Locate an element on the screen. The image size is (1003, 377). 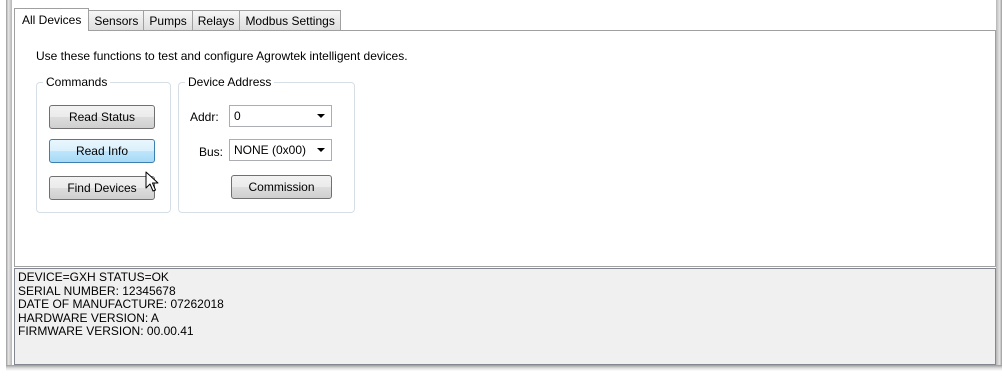
device-address-group-title: Device Address is located at coordinates (230, 82).